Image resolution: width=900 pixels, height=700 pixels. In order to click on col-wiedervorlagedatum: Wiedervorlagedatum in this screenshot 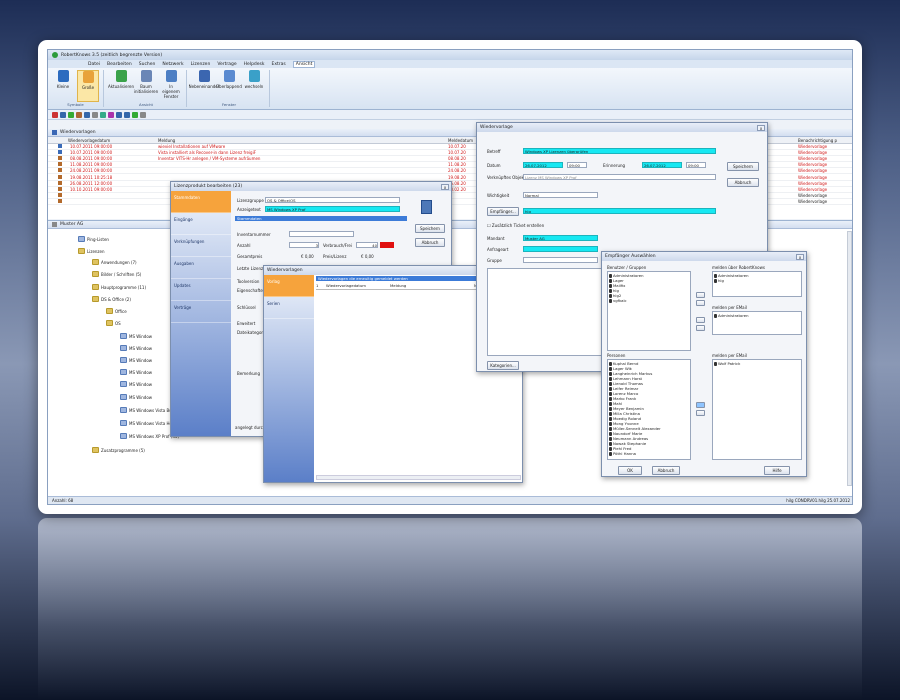, I will do `click(113, 140)`.